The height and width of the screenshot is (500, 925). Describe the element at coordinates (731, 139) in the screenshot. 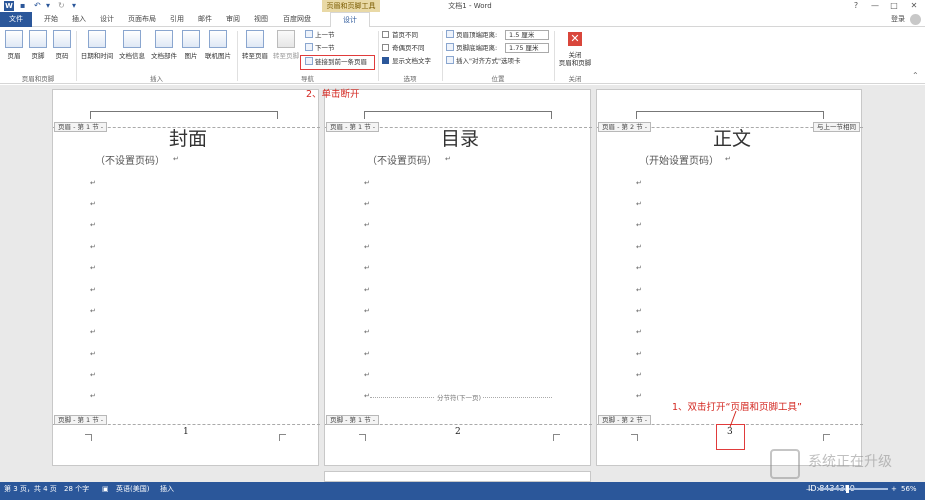

I see `page-title: 正文` at that location.